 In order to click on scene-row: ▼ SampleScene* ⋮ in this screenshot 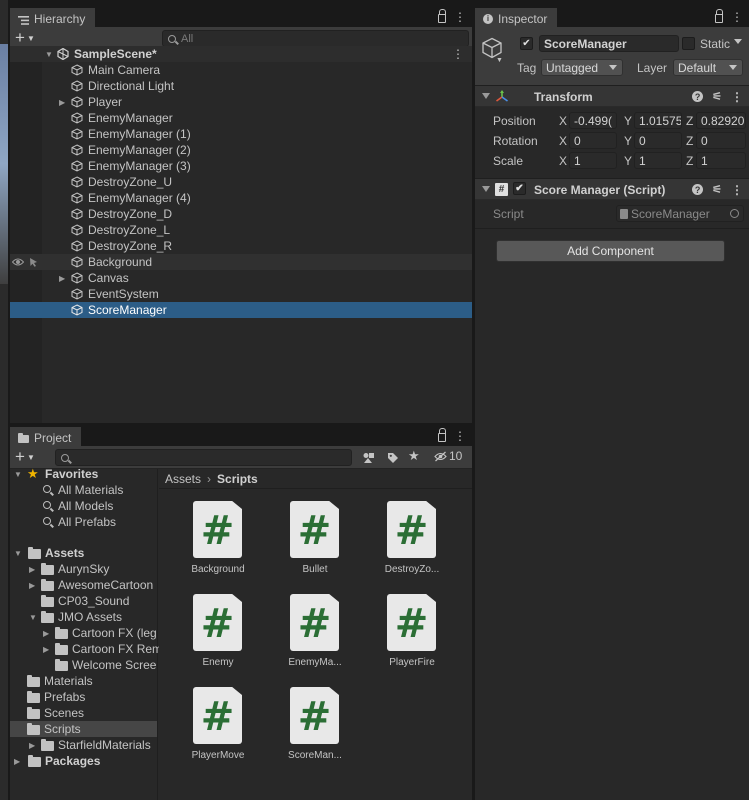, I will do `click(241, 54)`.